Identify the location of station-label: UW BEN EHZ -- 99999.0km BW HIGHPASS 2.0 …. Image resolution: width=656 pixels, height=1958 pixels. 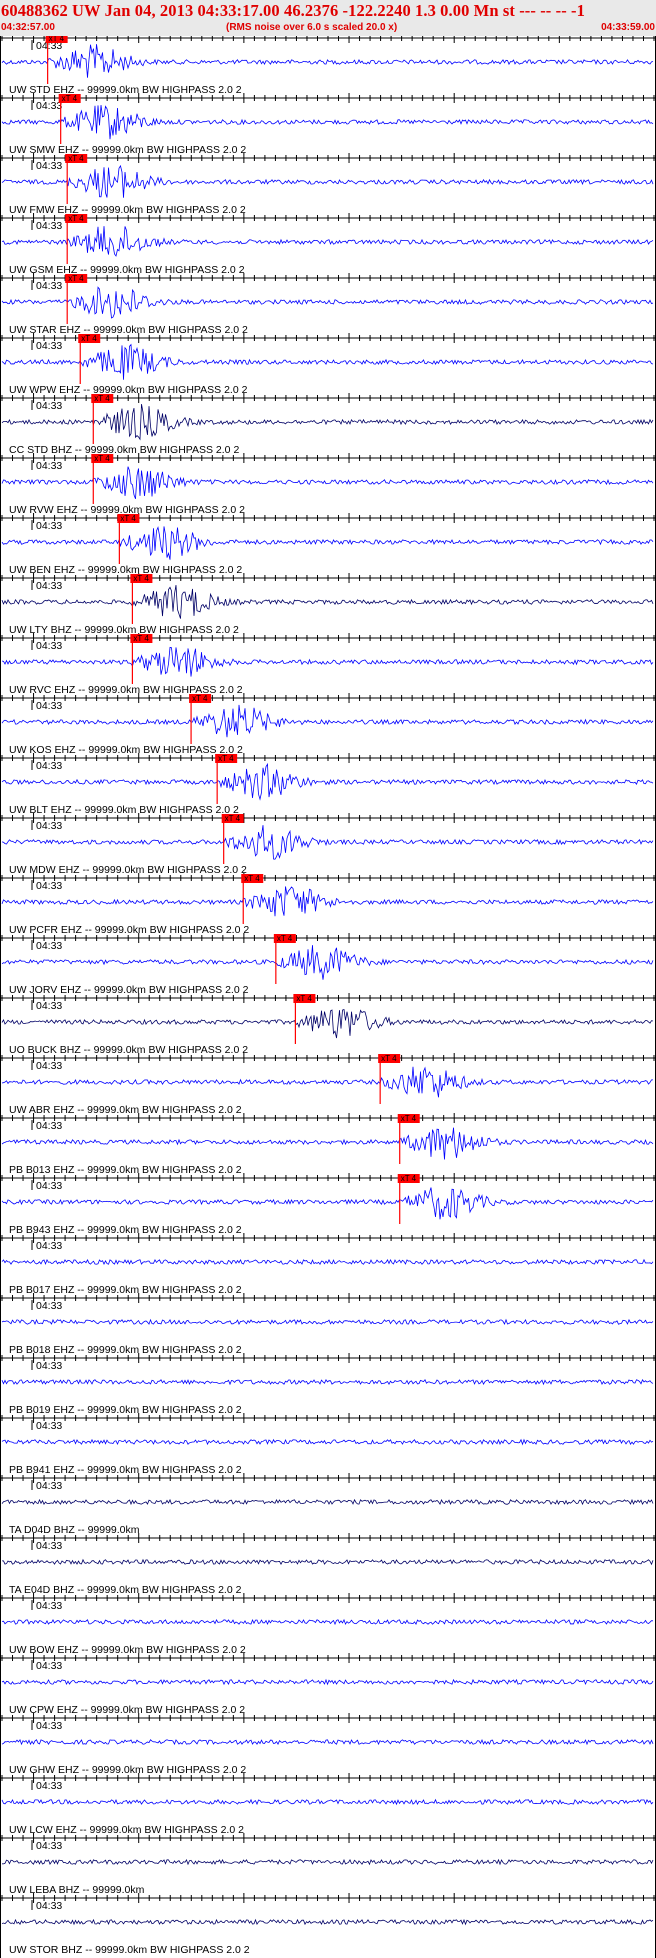
(125, 570).